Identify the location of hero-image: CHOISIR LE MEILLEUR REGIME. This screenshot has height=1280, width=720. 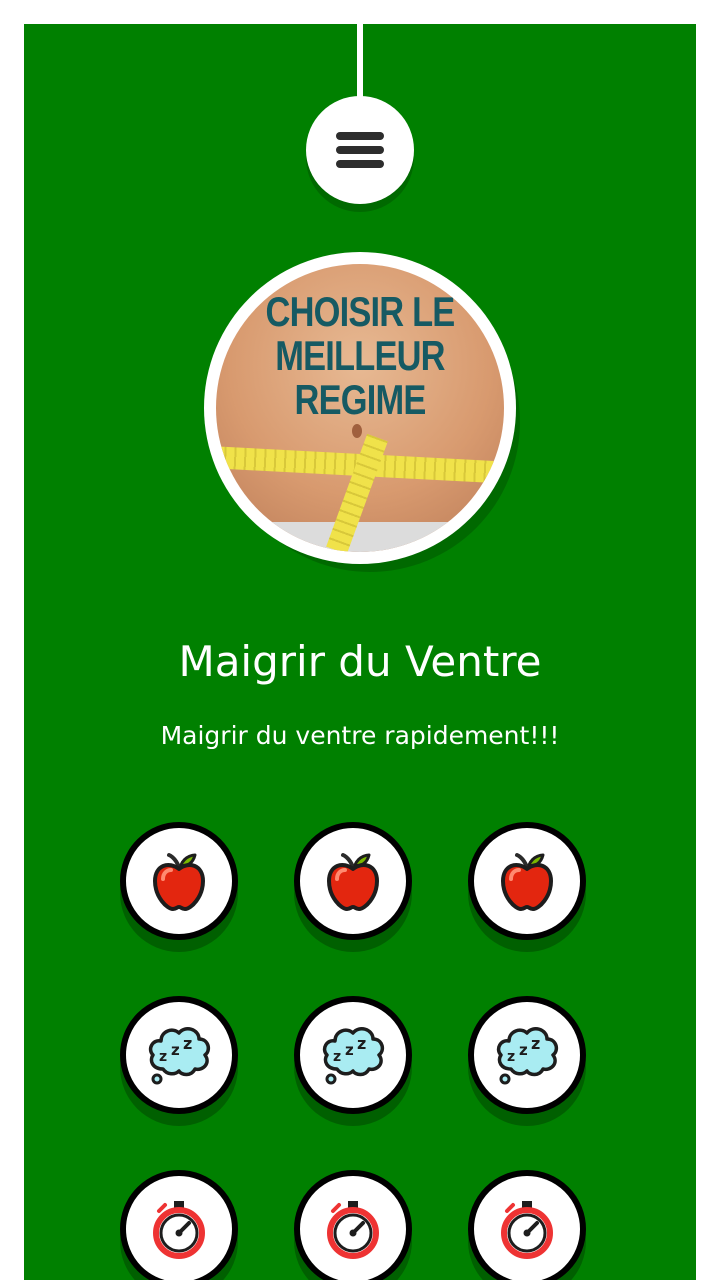
(360, 408).